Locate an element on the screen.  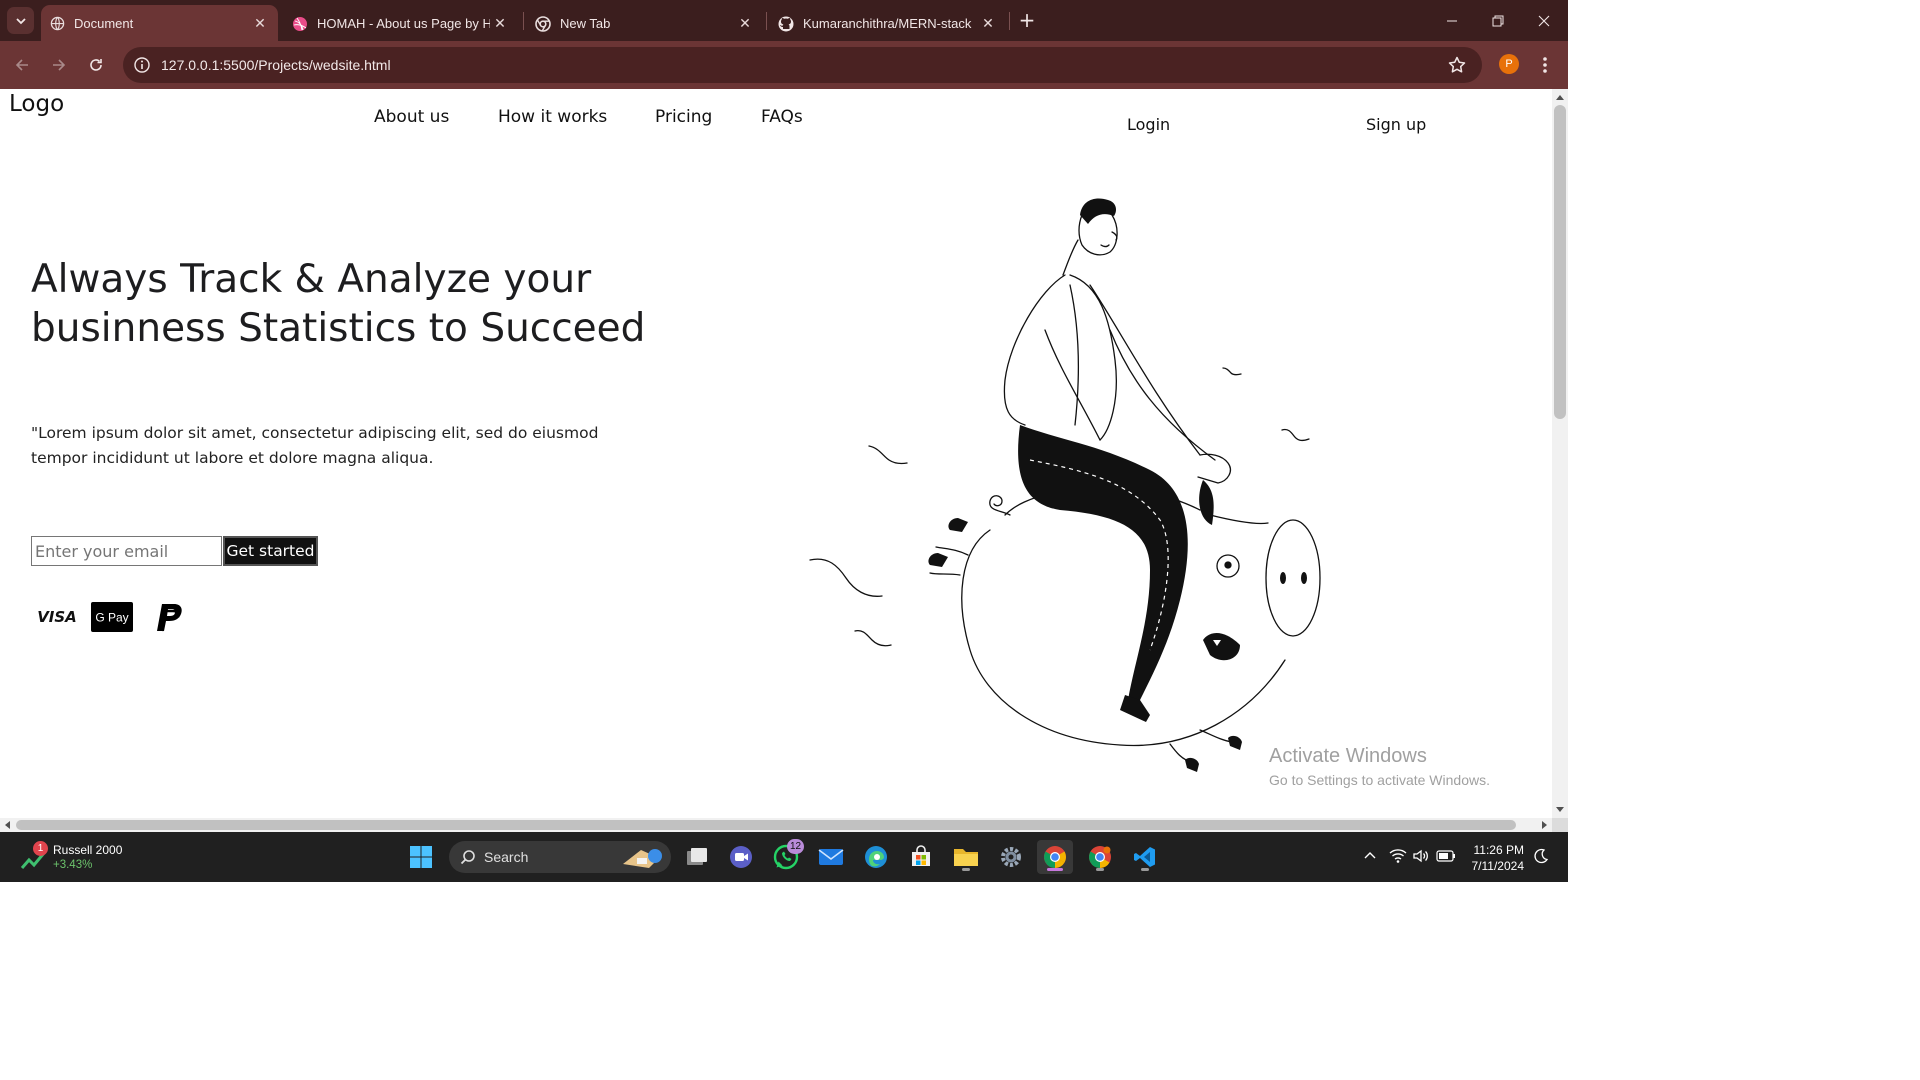
signup-link: Sign up is located at coordinates (1396, 124).